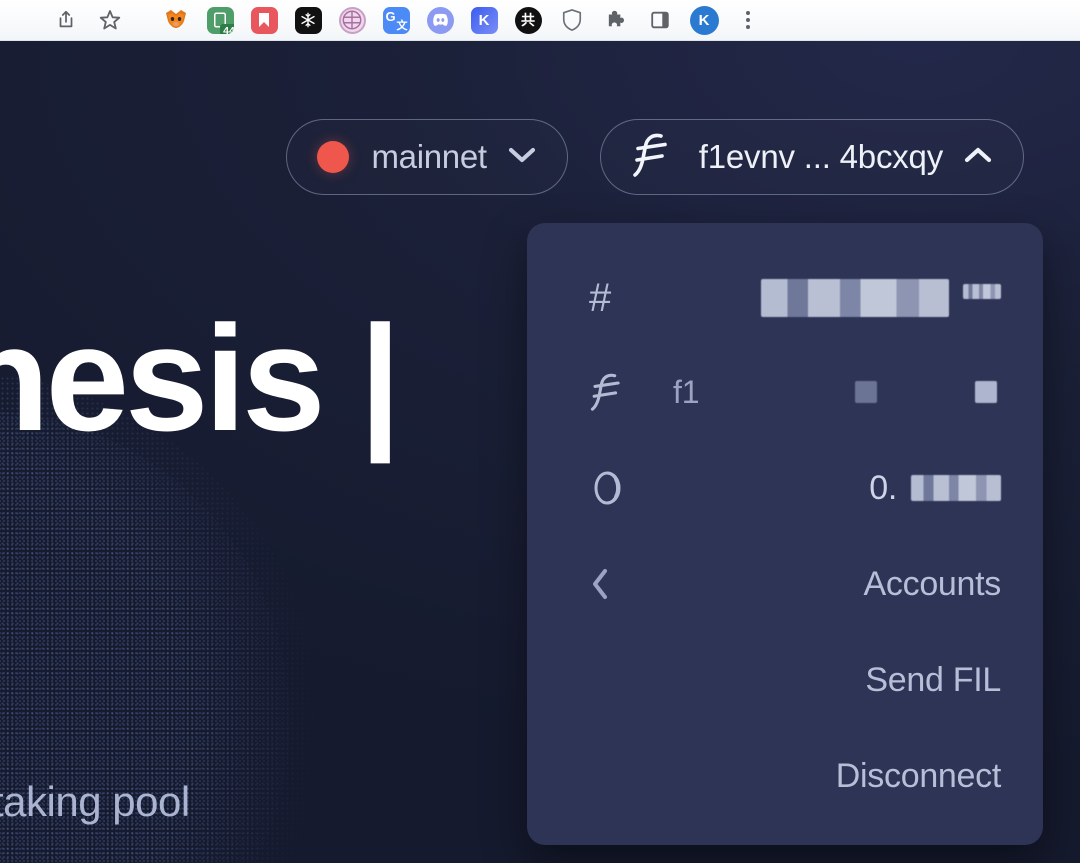 The image size is (1080, 863). I want to click on chevron-up-icon, so click(978, 157).